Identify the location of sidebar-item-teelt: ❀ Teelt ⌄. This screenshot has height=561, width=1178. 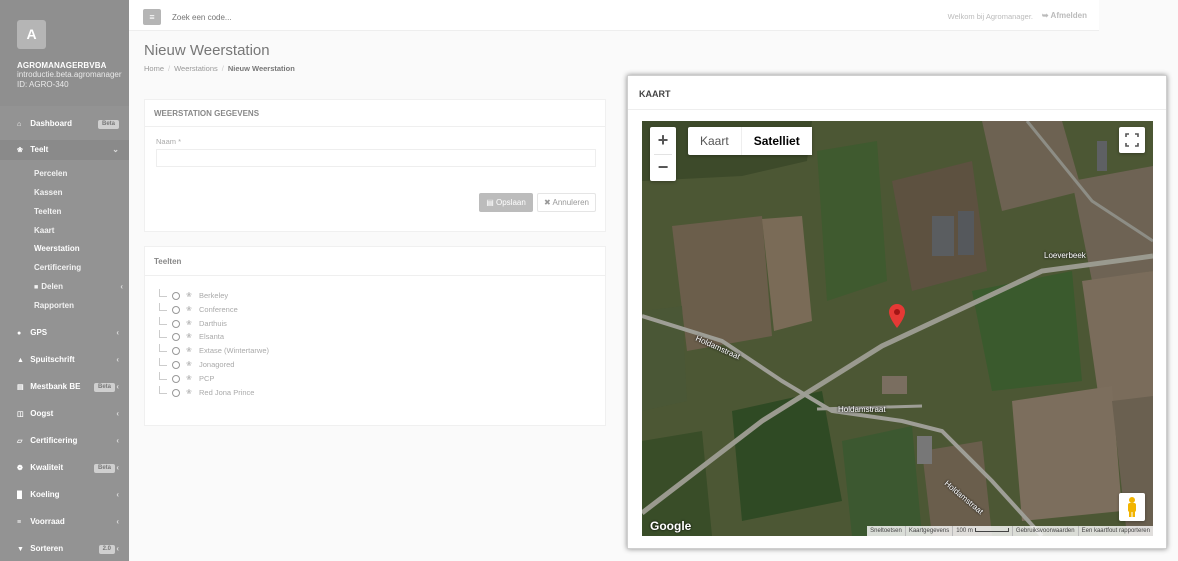
(64, 150).